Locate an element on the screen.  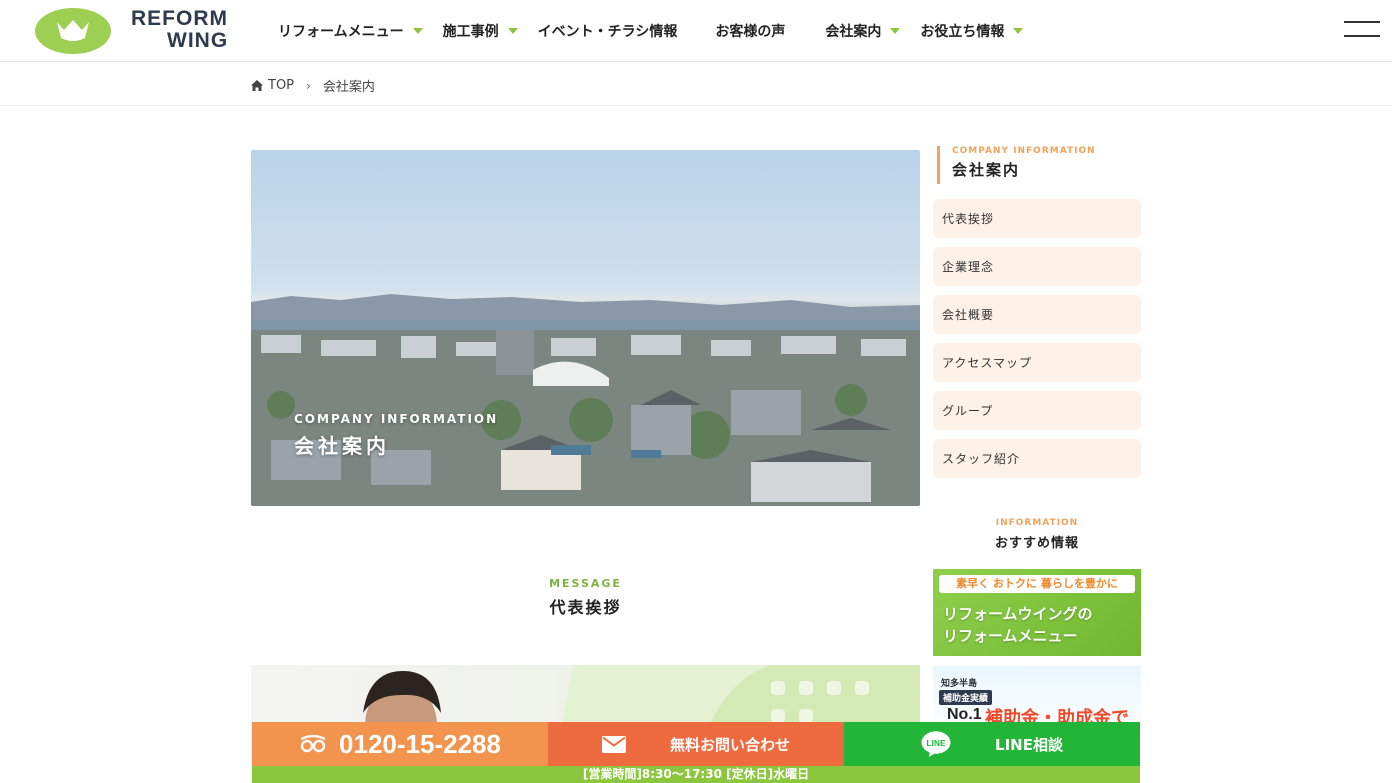
sidebar-item-overview: 会社概要 is located at coordinates (1037, 314).